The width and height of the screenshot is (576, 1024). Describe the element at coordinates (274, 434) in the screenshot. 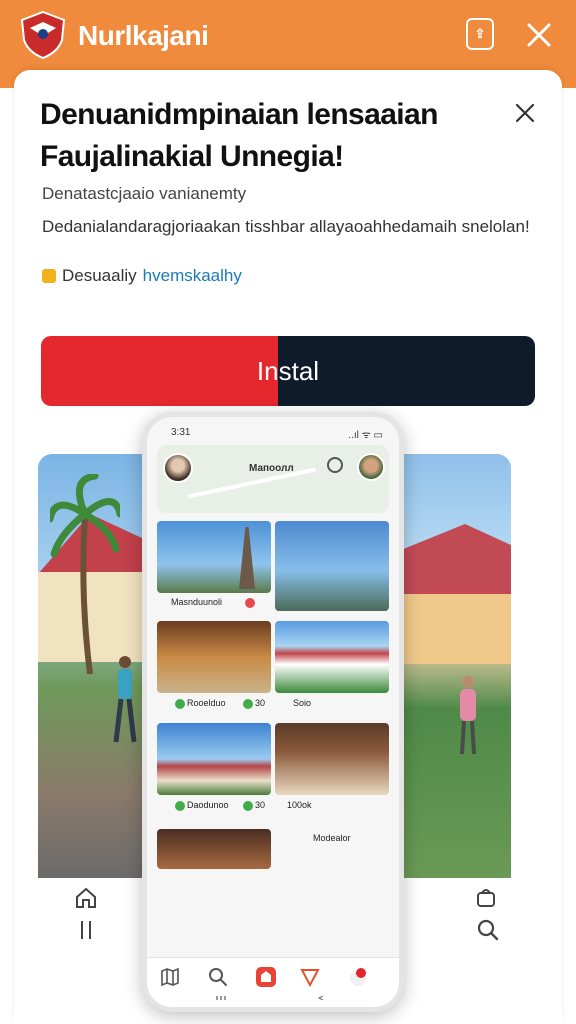

I see `phone-status-bar: 3:31 ..ıl ᯤ ▭` at that location.